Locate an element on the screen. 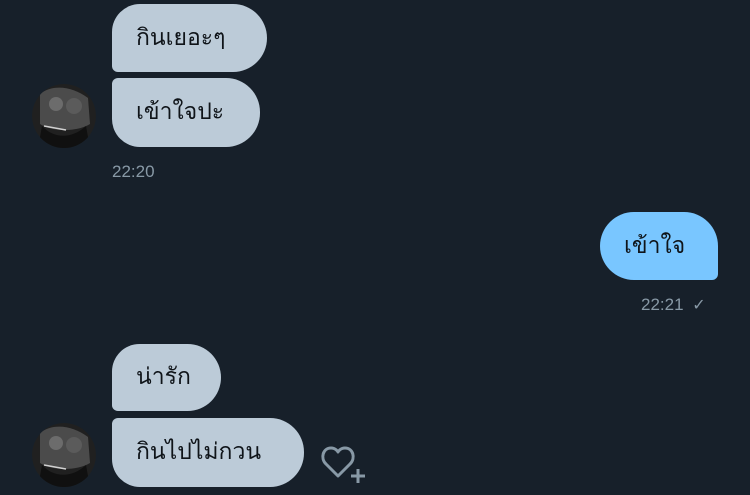 The width and height of the screenshot is (750, 495). message-text: กินเยอะๆ is located at coordinates (181, 37).